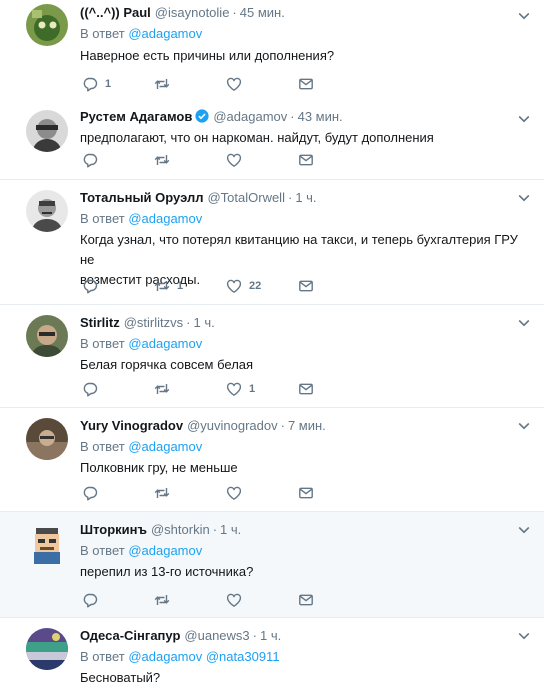 The width and height of the screenshot is (544, 692). I want to click on reply-mention-link: @nata30911, so click(243, 656).